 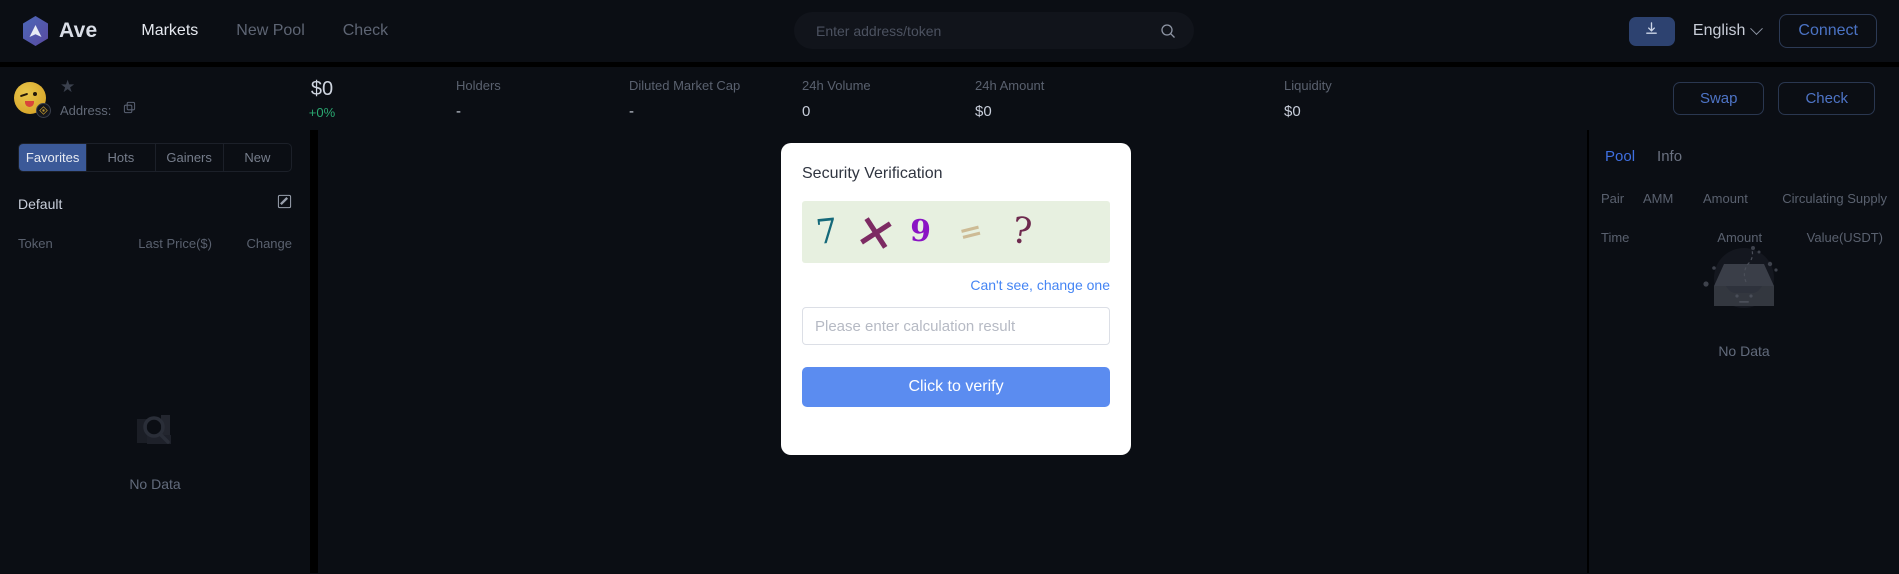 I want to click on captcha-char-3: =, so click(x=970, y=231).